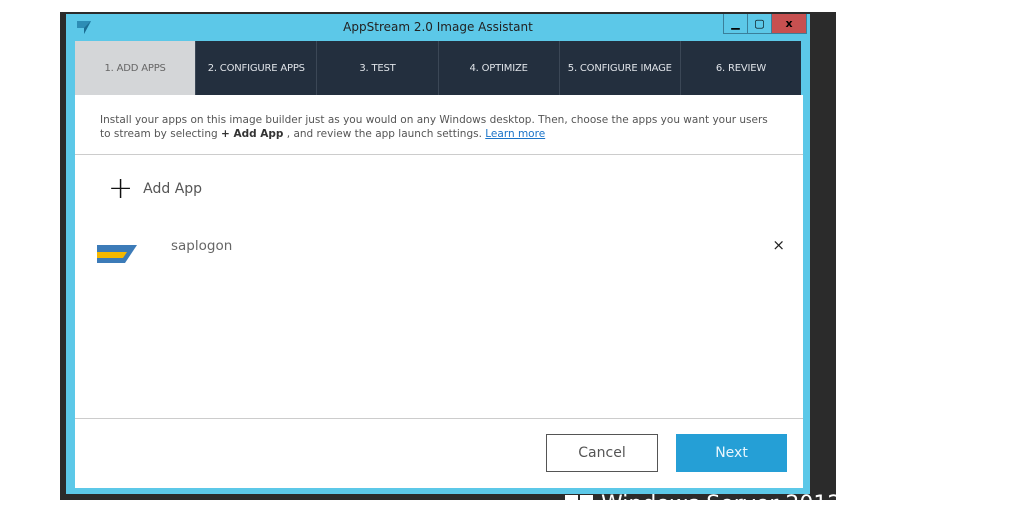 Image resolution: width=1024 pixels, height=517 pixels. Describe the element at coordinates (84, 27) in the screenshot. I see `appstream-icon` at that location.